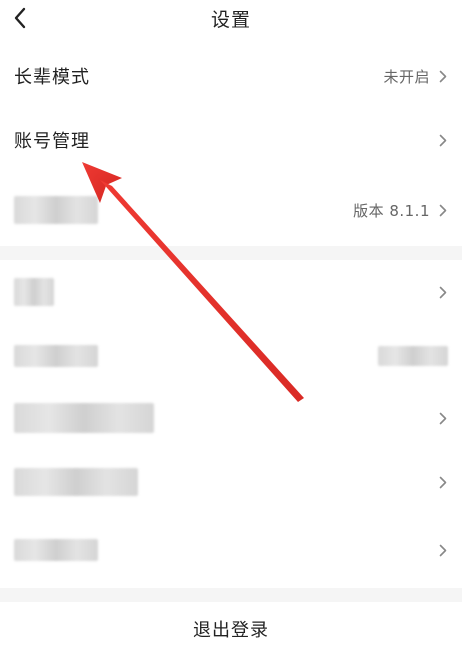  I want to click on redacted-value, so click(413, 356).